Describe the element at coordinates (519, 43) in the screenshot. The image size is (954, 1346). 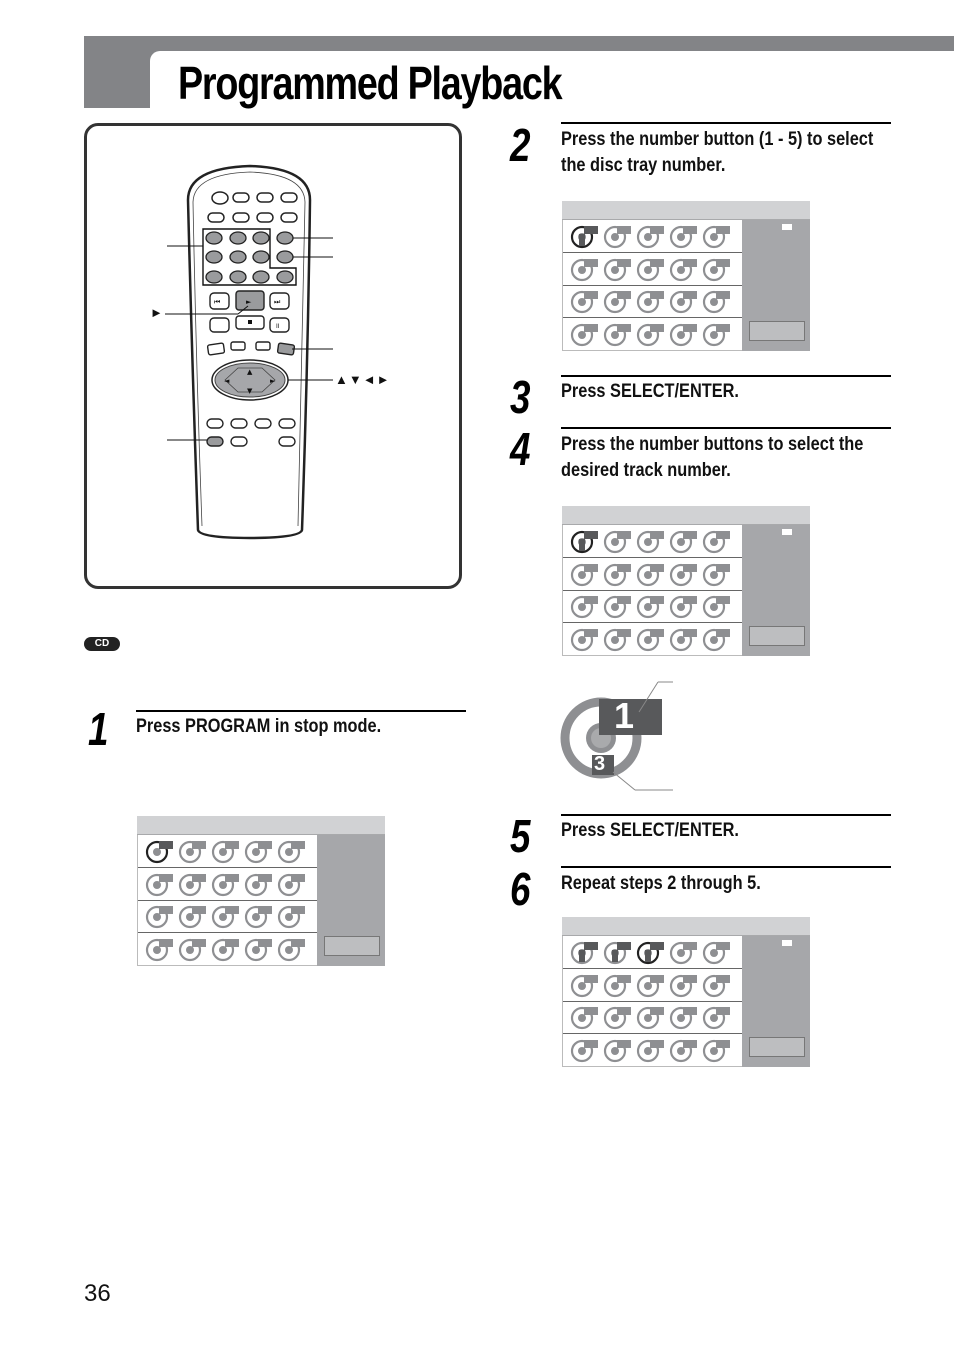
I see `header-bar` at that location.